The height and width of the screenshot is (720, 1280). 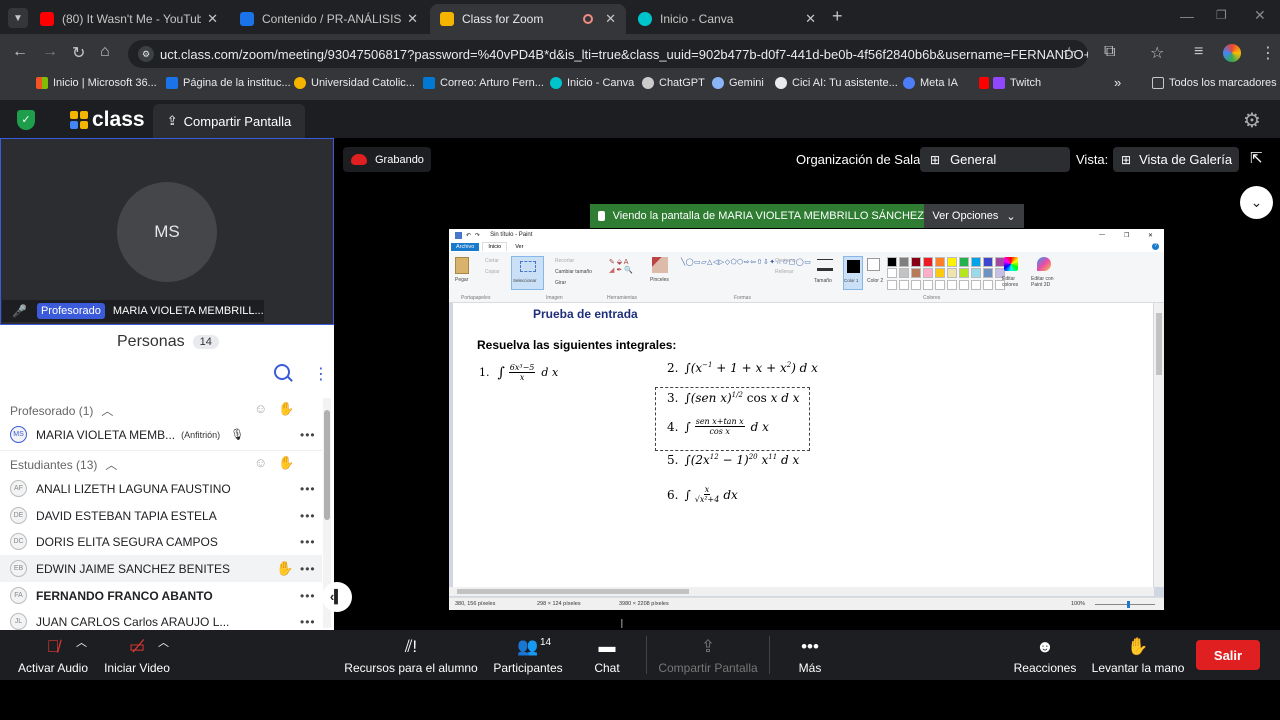 What do you see at coordinates (146, 54) in the screenshot?
I see `site-info-icon: ⚙` at bounding box center [146, 54].